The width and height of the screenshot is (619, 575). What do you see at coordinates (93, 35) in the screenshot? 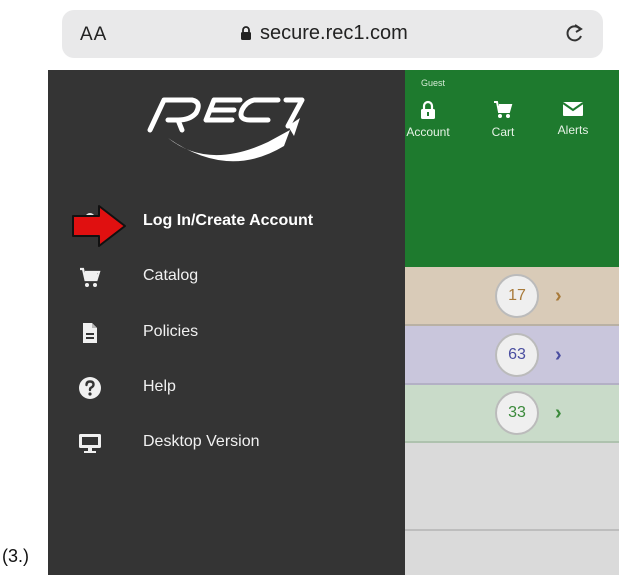
I see `text-size-button: AA` at bounding box center [93, 35].